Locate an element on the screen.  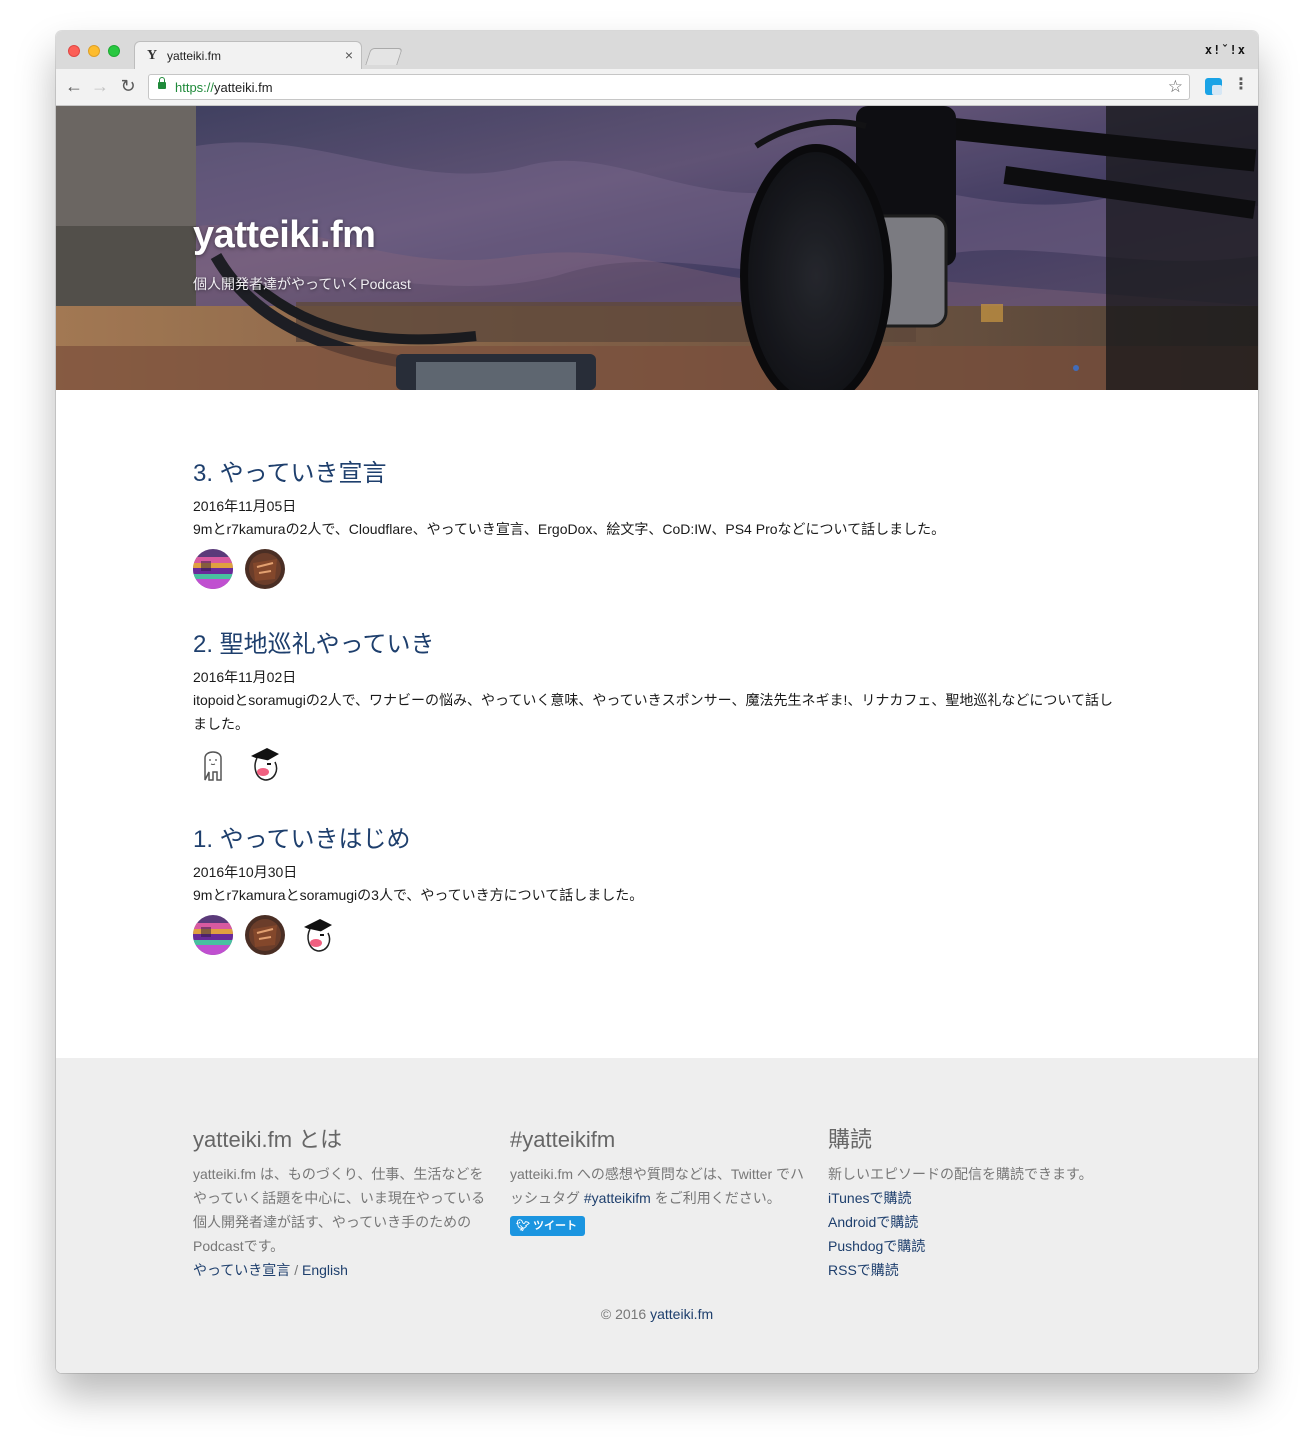
browser-toolbar: ← → ↻ https://yatteiki.fm ☆ ⋮ is located at coordinates (657, 87).